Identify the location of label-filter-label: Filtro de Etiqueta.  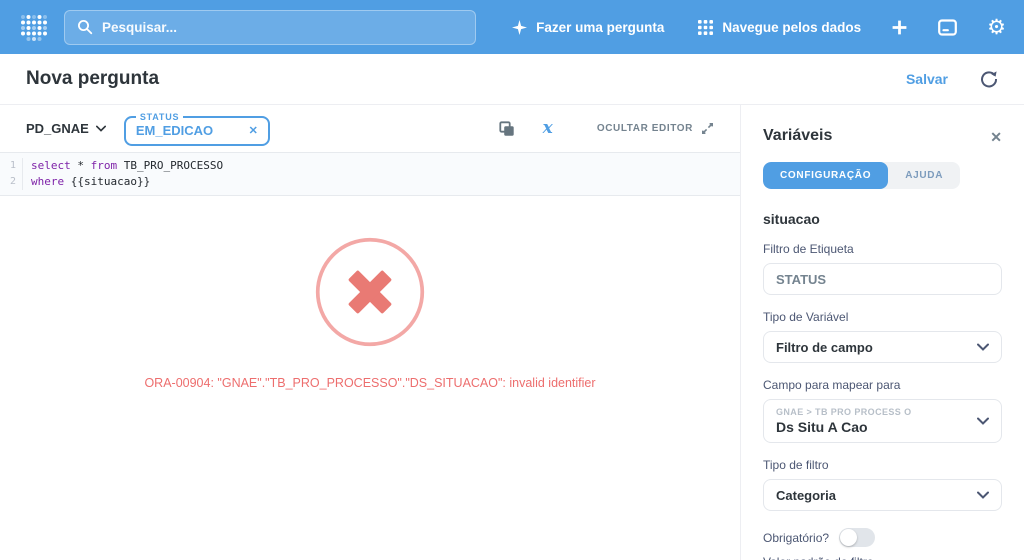
(808, 249).